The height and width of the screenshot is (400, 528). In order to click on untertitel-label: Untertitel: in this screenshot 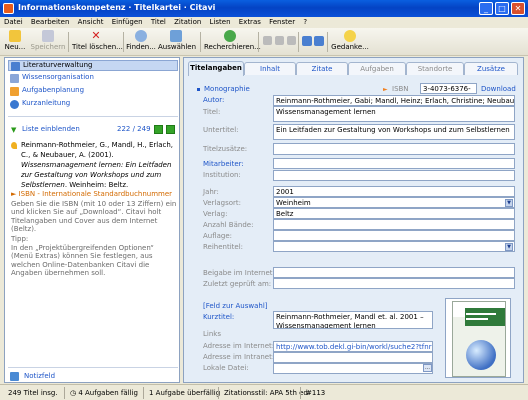, I will do `click(221, 130)`.